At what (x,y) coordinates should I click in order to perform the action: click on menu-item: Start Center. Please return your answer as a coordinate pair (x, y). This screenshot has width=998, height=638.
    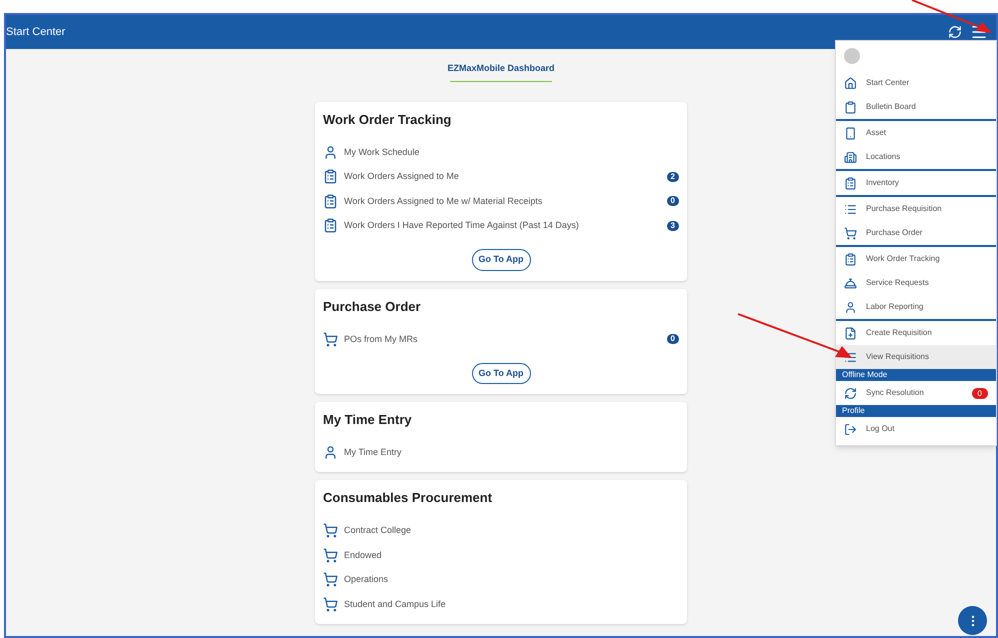
    Looking at the image, I should click on (916, 83).